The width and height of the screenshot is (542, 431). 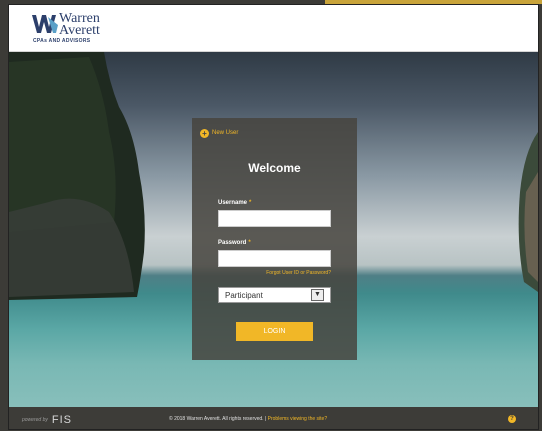 I want to click on logo-tagline: CPAs AND ADVISORS, so click(x=62, y=41).